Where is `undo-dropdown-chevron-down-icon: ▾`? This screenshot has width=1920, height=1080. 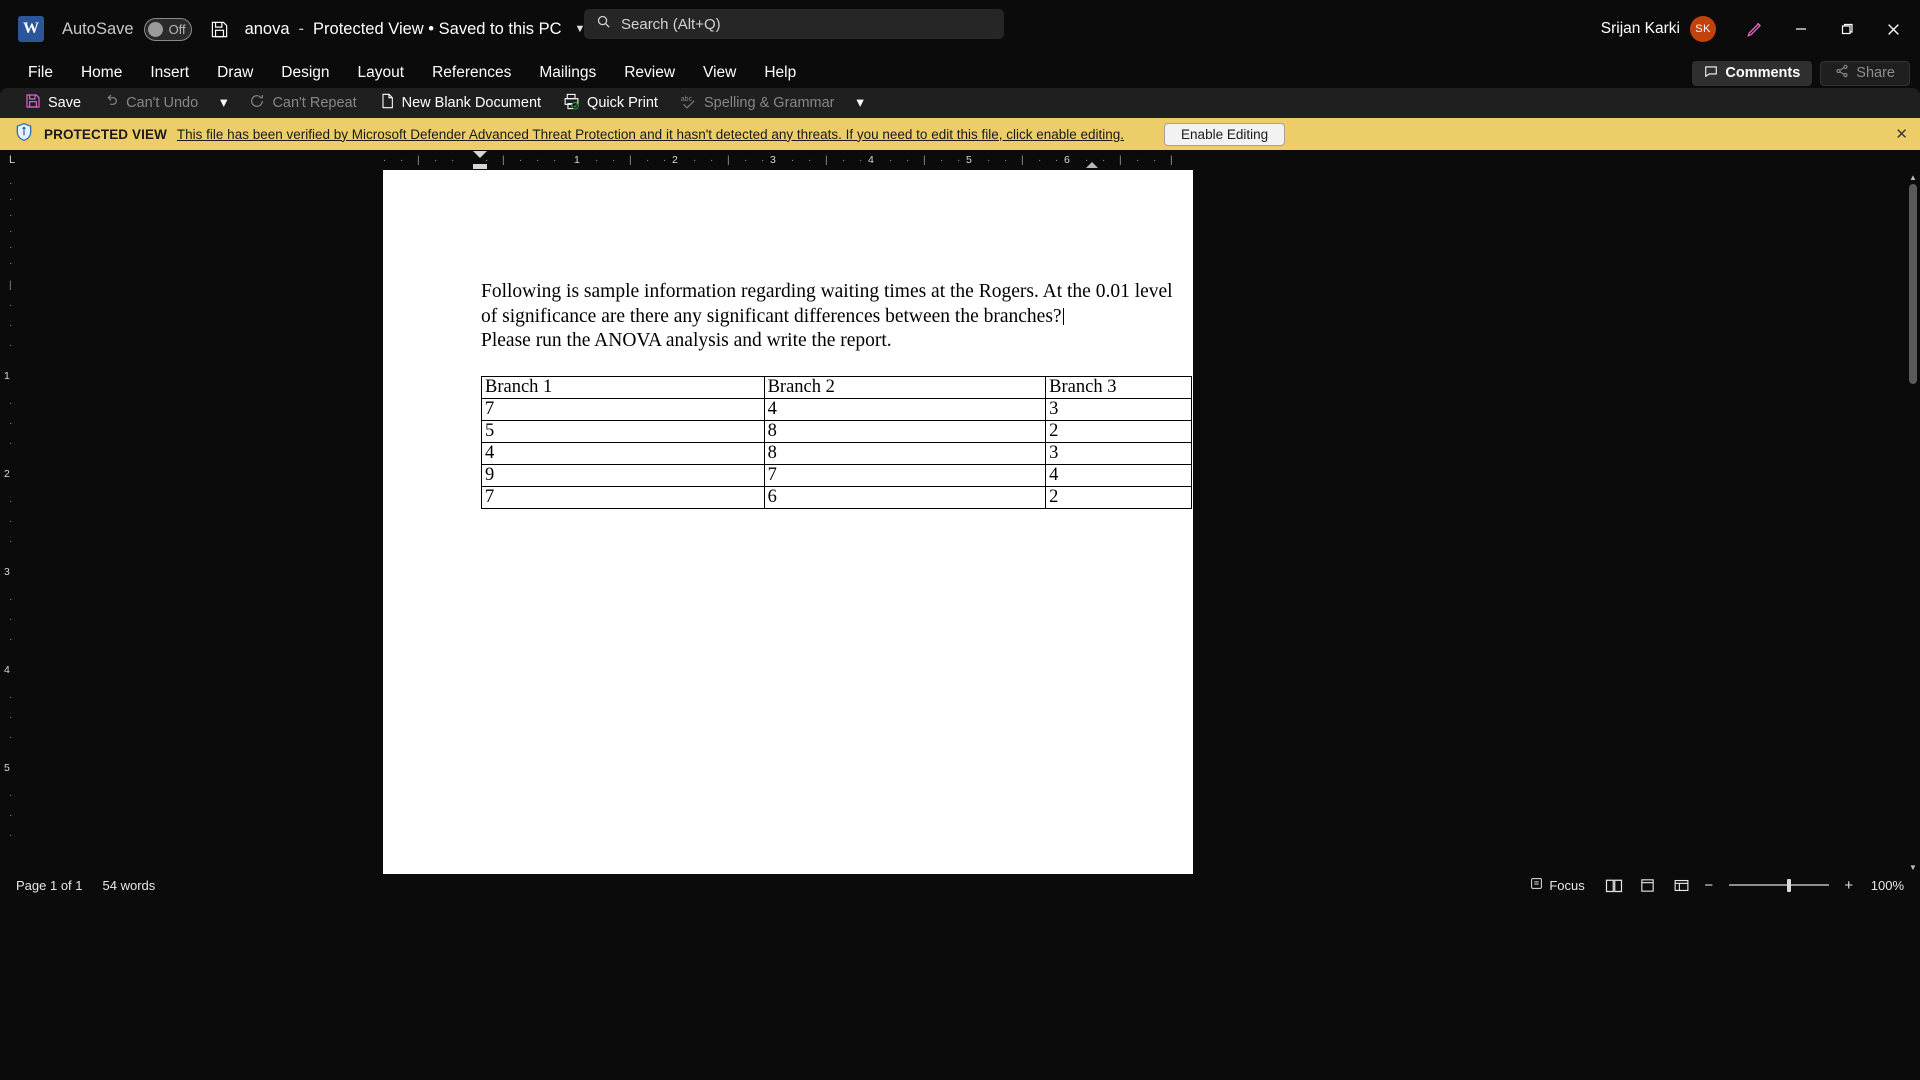 undo-dropdown-chevron-down-icon: ▾ is located at coordinates (223, 103).